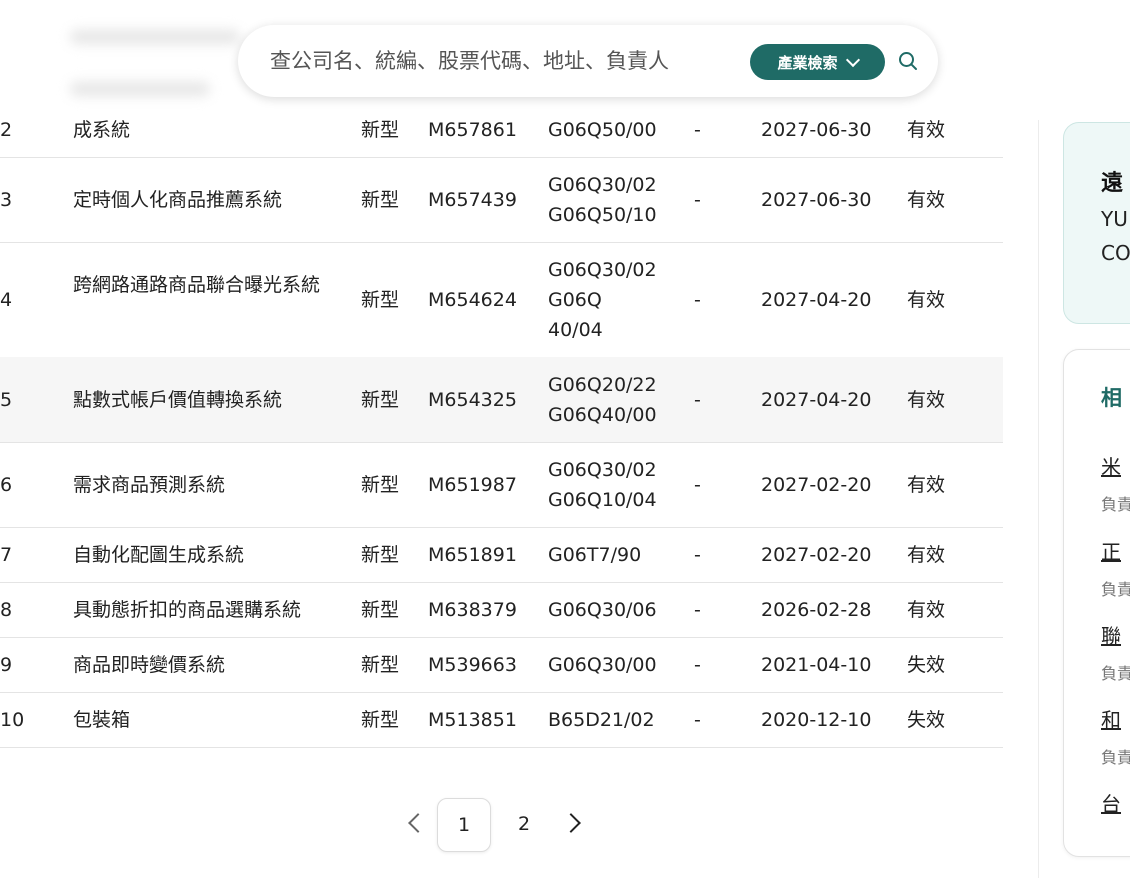 The image size is (1130, 878). I want to click on ipc-code: 40/04, so click(575, 329).